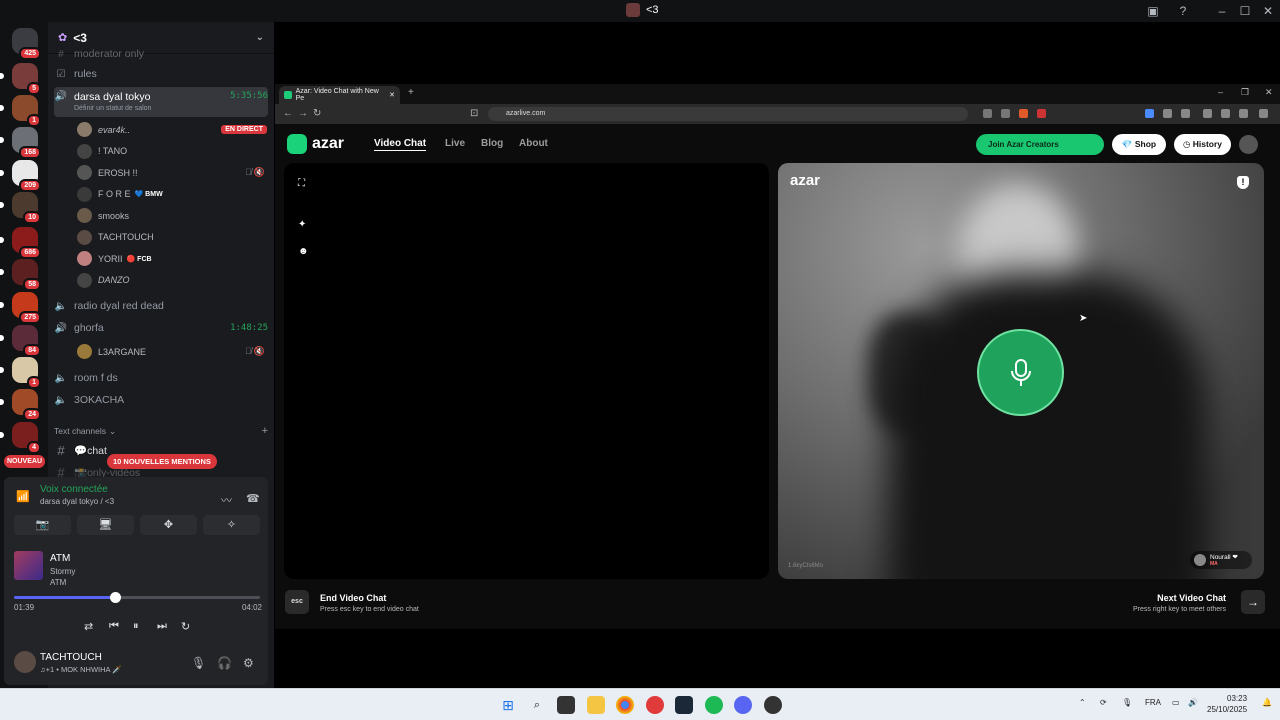  Describe the element at coordinates (773, 705) in the screenshot. I see `app-icon` at that location.